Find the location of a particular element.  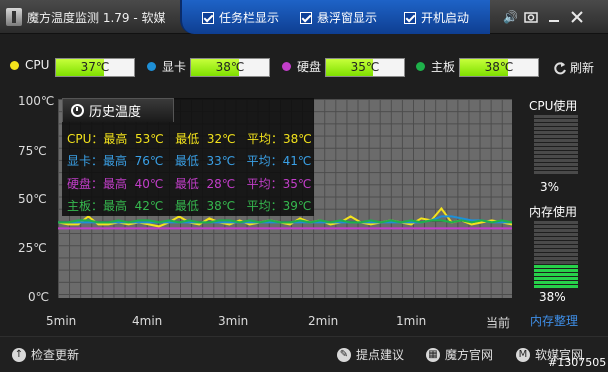

history-row-disk: 硬盘：最高 40℃ 最低 28℃ 平均：35℃ is located at coordinates (189, 184).